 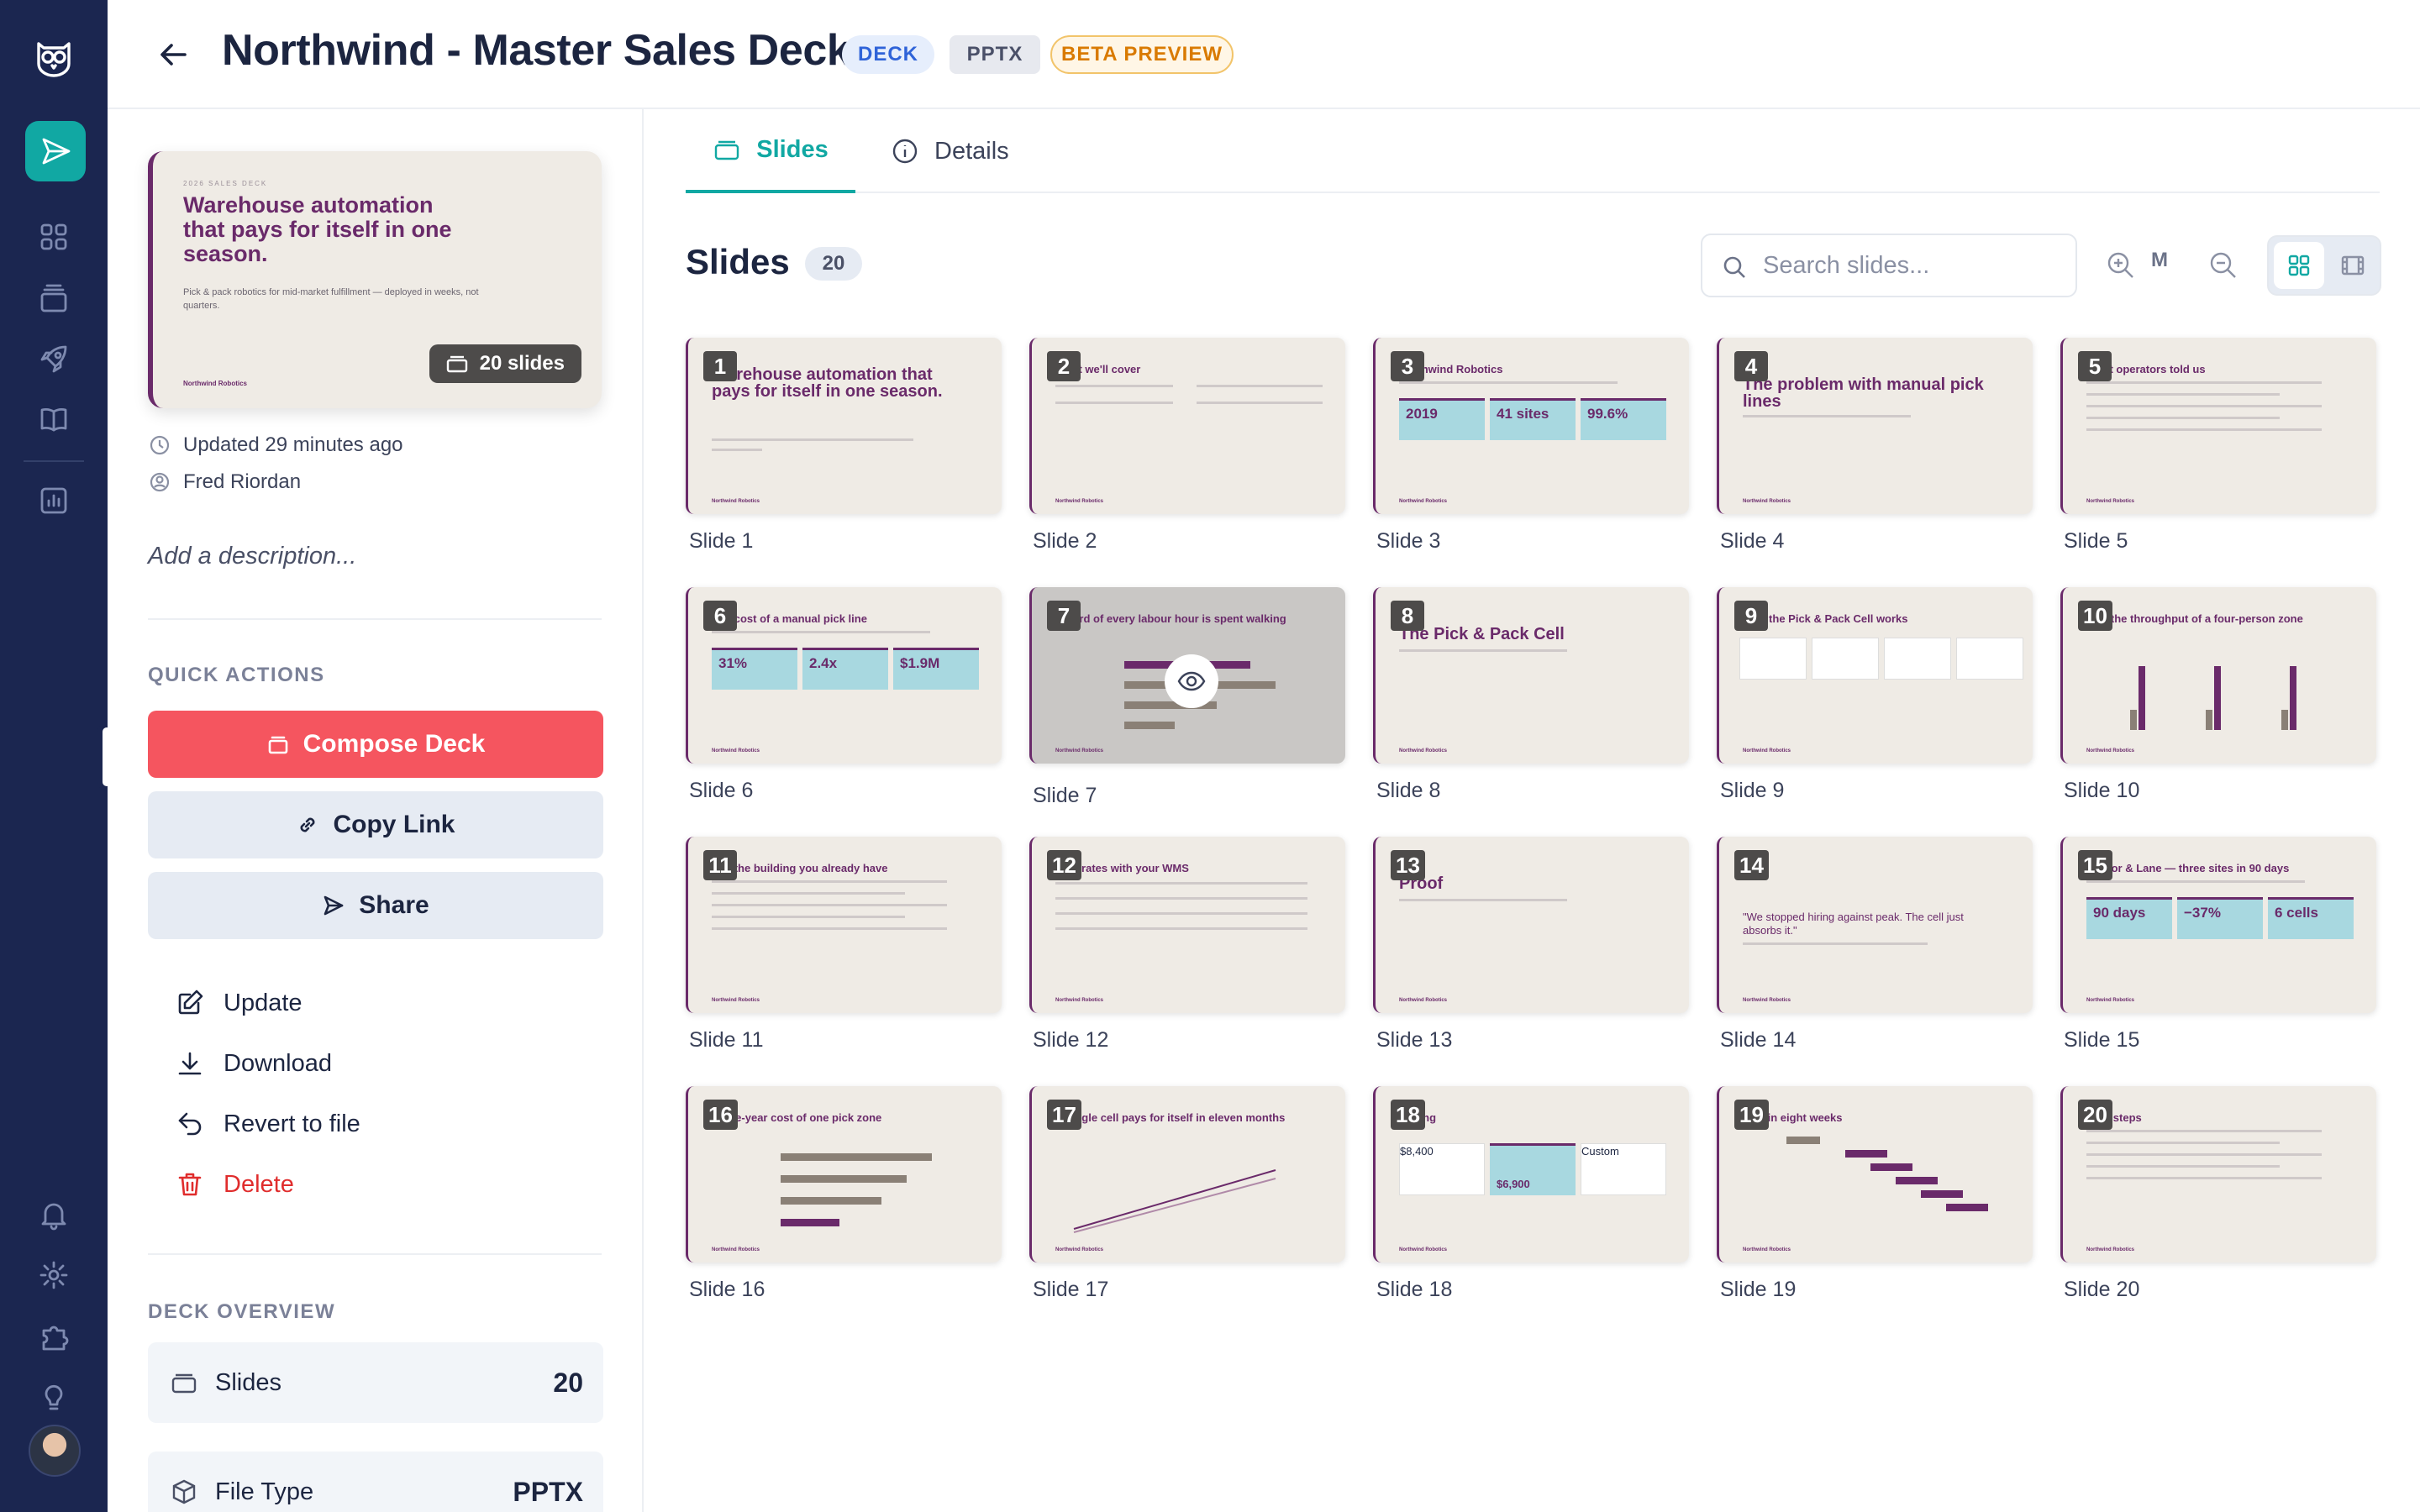 What do you see at coordinates (2146, 369) in the screenshot?
I see `slide-title: What operators told us` at bounding box center [2146, 369].